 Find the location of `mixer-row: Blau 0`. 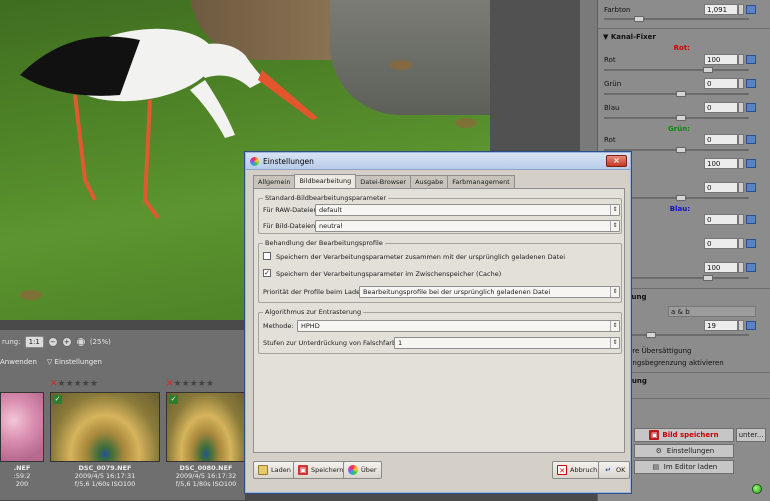

mixer-row: Blau 0 is located at coordinates (684, 108).